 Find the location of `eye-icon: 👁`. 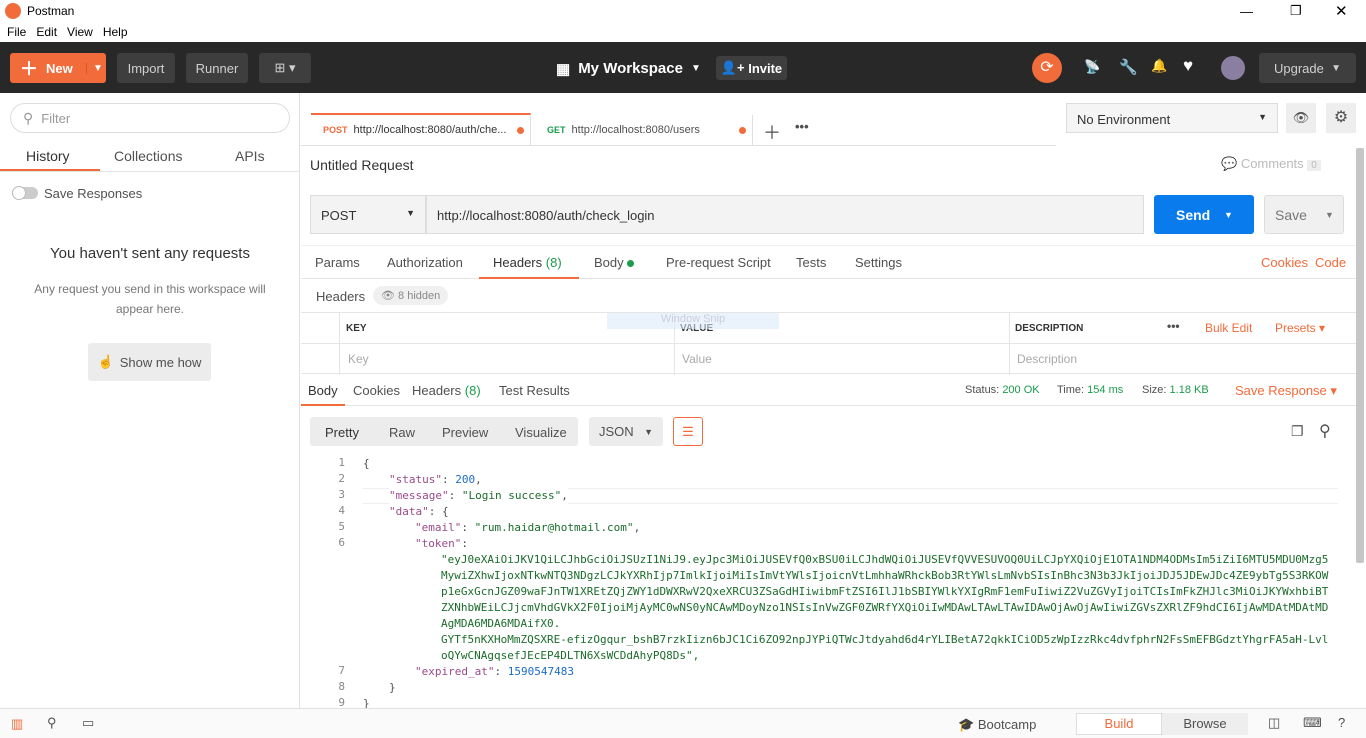

eye-icon: 👁 is located at coordinates (1301, 118).